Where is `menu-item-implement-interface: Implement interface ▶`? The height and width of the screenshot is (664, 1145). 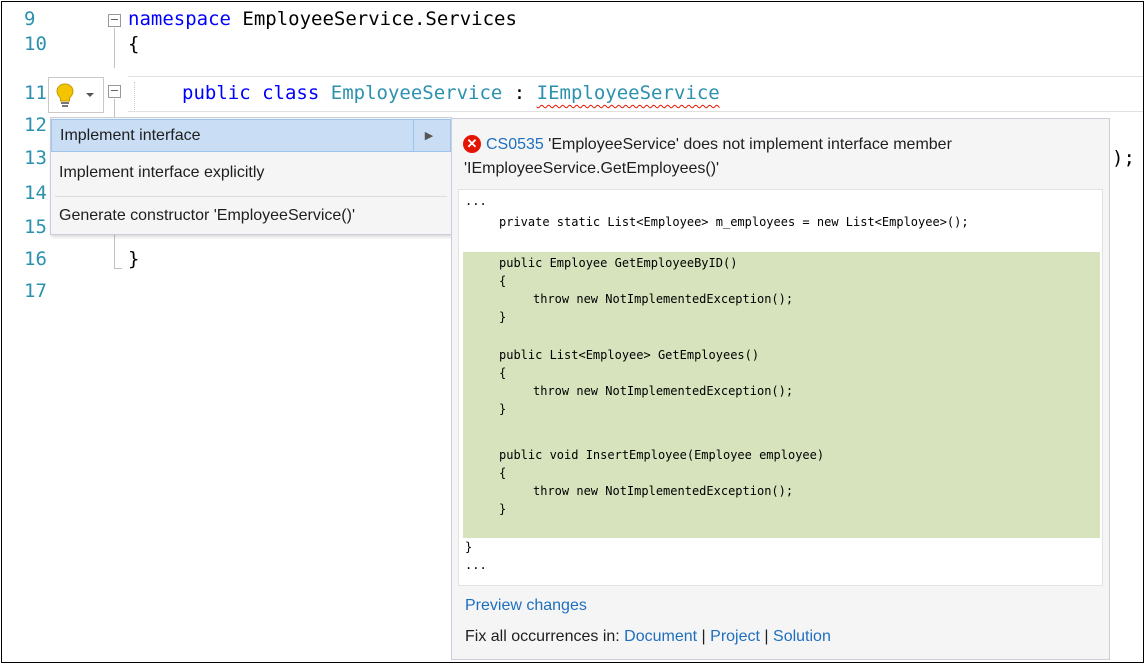
menu-item-implement-interface: Implement interface ▶ is located at coordinates (251, 135).